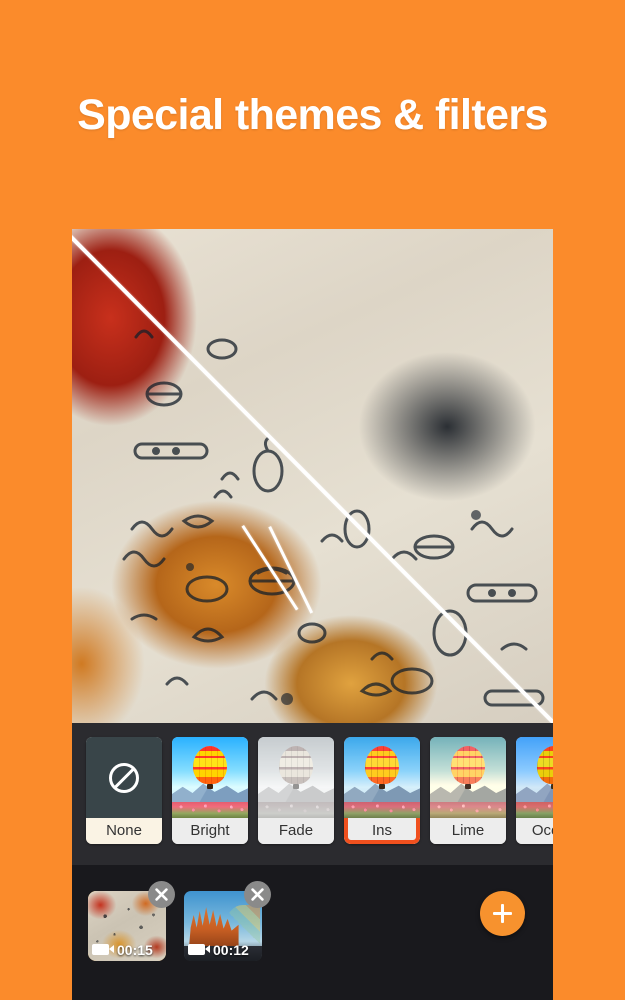 This screenshot has height=1000, width=625. I want to click on filter-strip: None Bright Fade Ins Lime Oc, so click(312, 794).